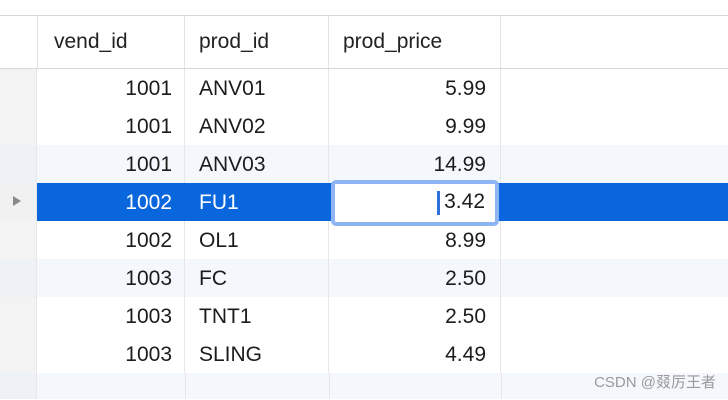  What do you see at coordinates (257, 126) in the screenshot?
I see `cell-prod-id: ANV02` at bounding box center [257, 126].